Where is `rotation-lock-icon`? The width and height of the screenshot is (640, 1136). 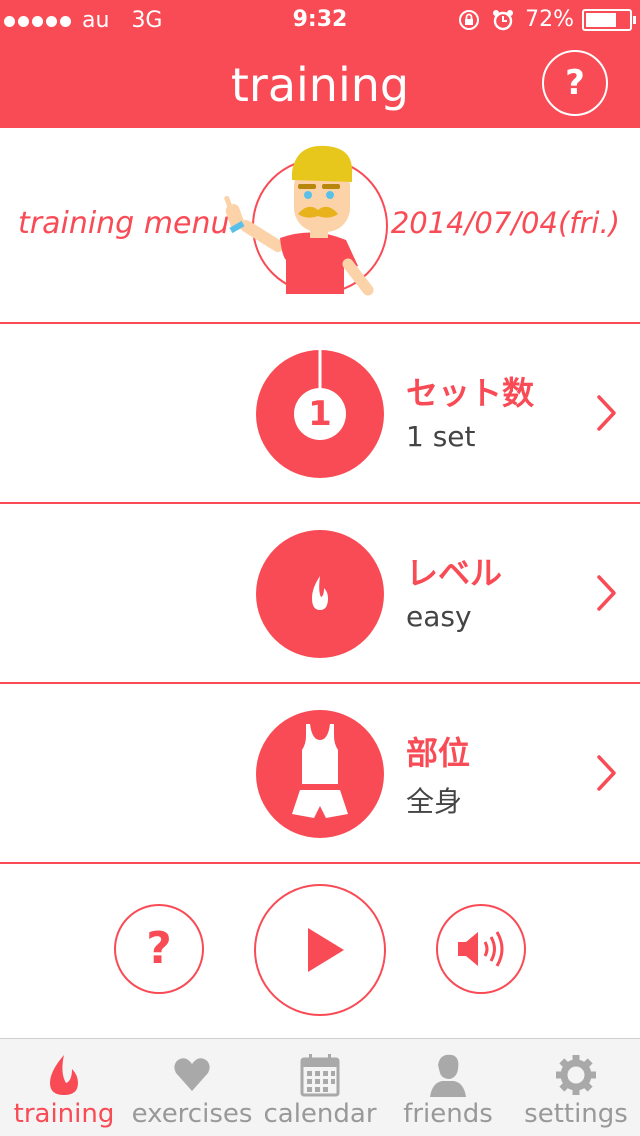
rotation-lock-icon is located at coordinates (469, 19).